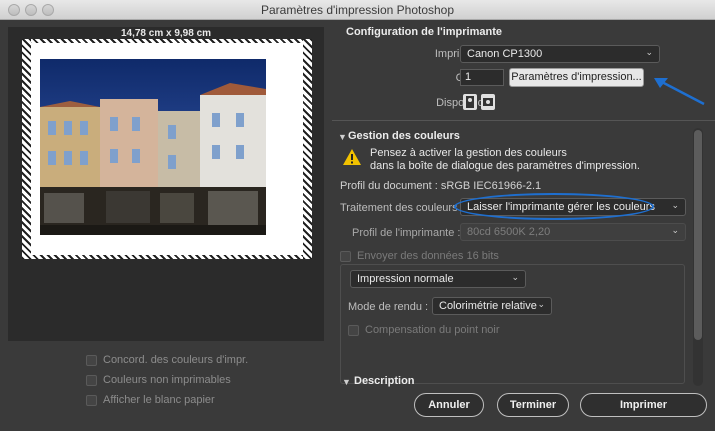  I want to click on paper-margin-left, so click(26, 149).